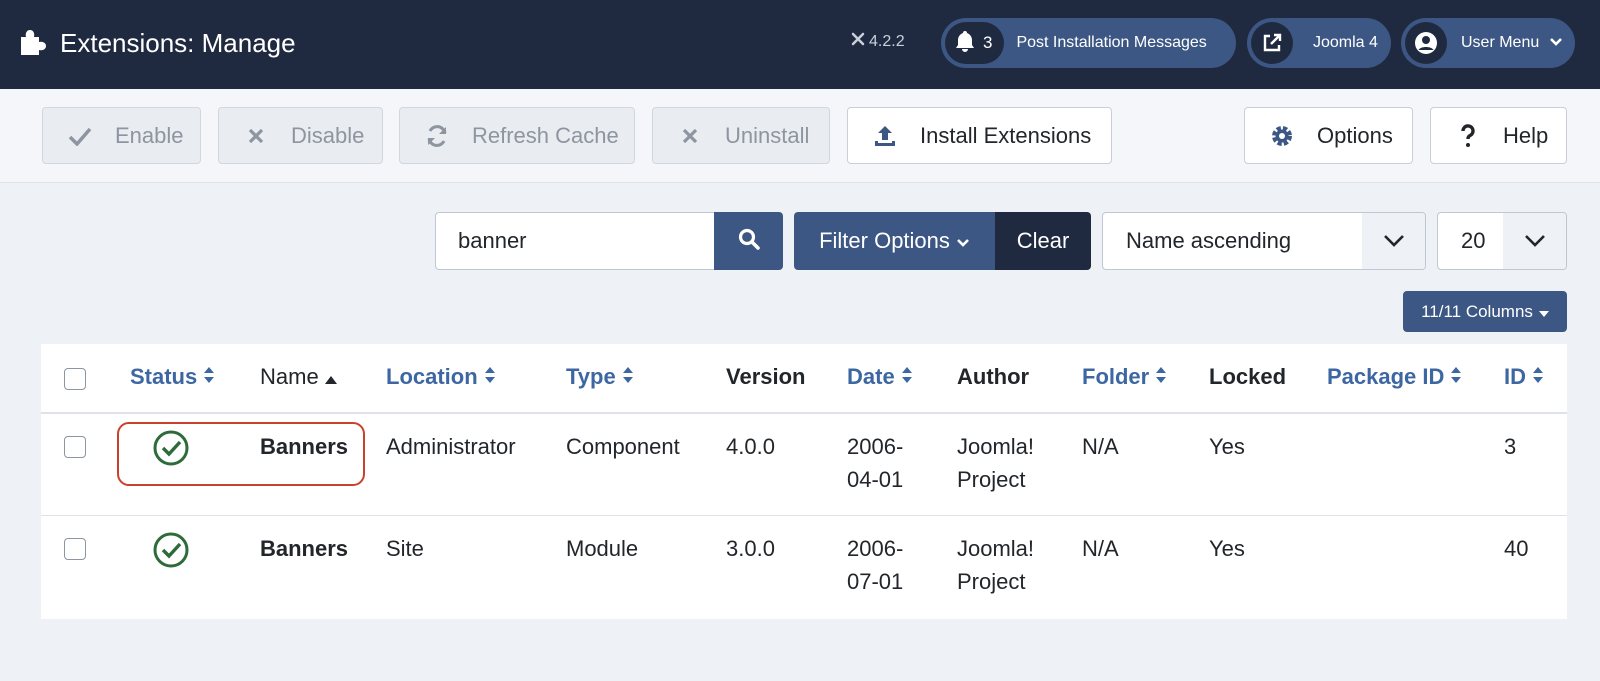  I want to click on filter-options-label: Filter Options, so click(884, 240).